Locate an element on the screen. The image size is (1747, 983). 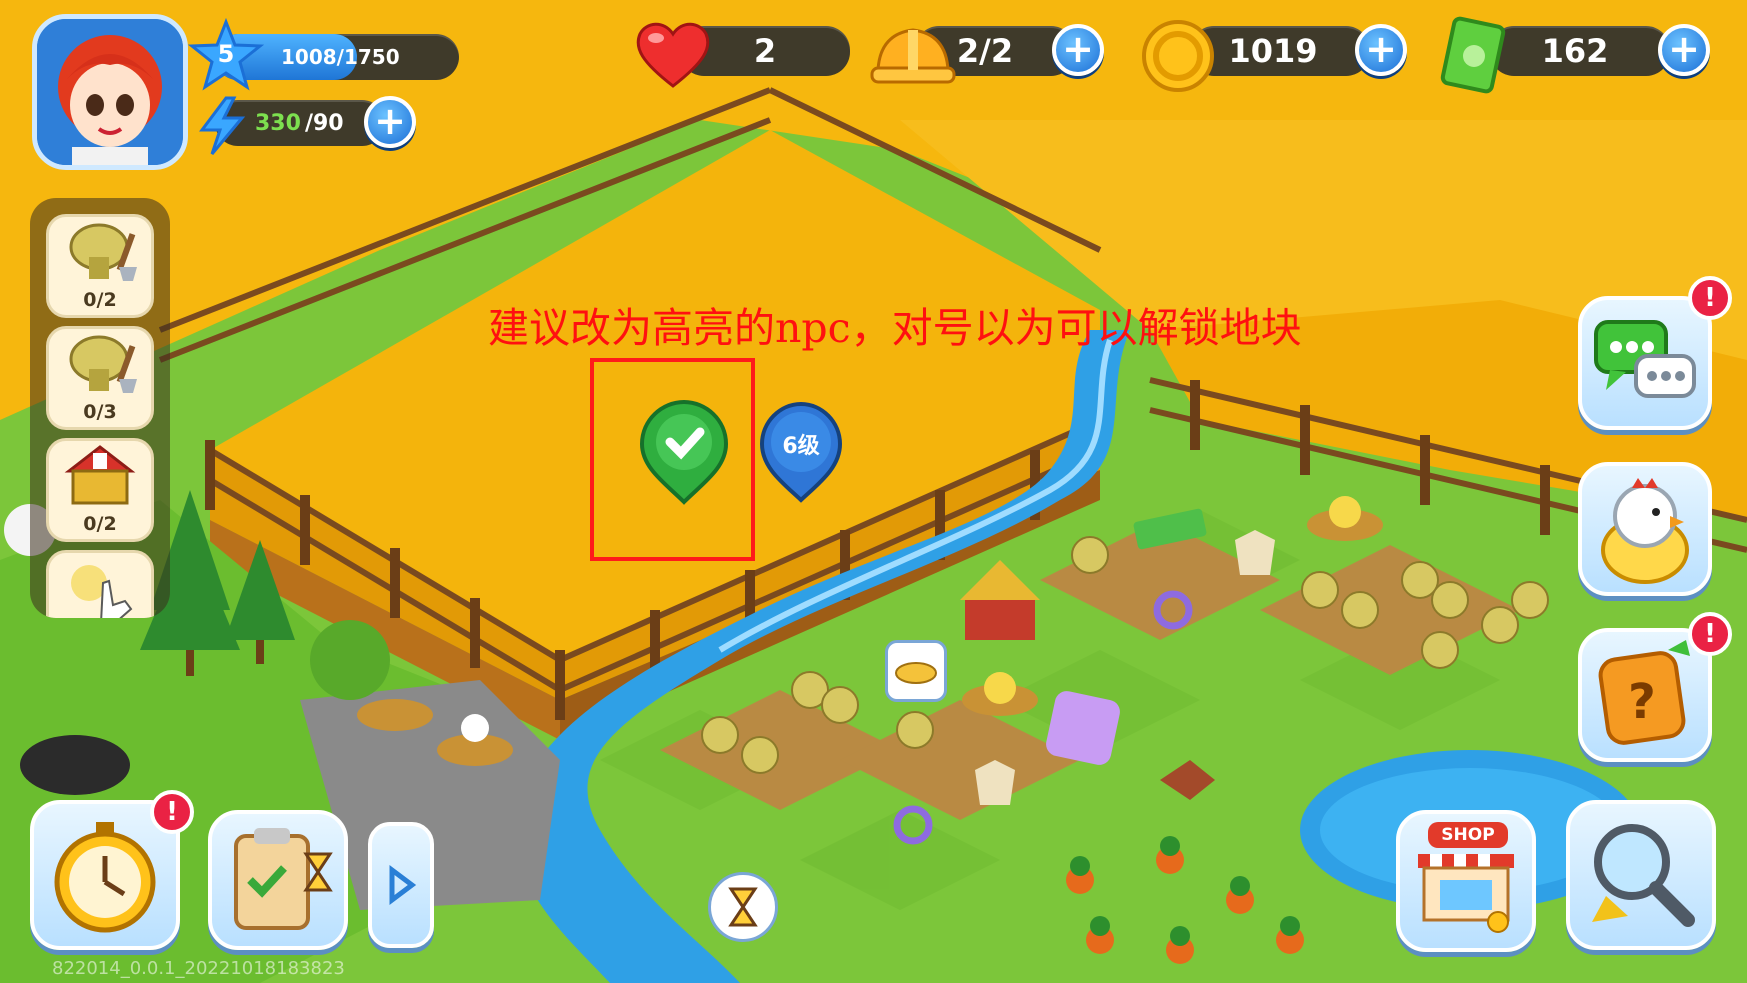
coins-counter: 1019 is located at coordinates (1280, 51).